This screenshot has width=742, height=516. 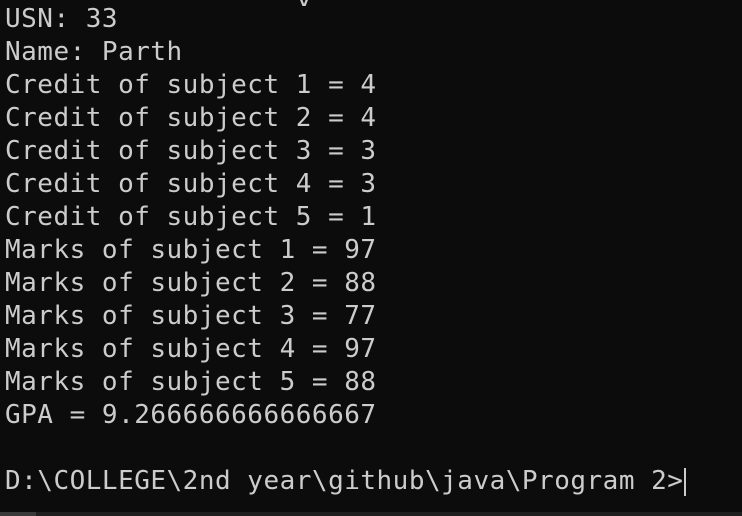 What do you see at coordinates (18, 514) in the screenshot?
I see `scrollbar-thumb` at bounding box center [18, 514].